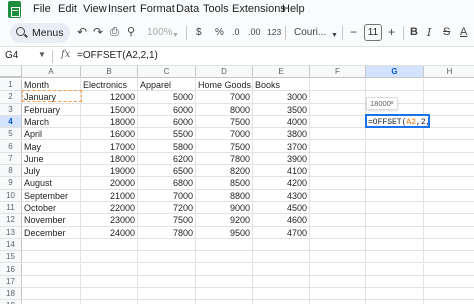 This screenshot has width=474, height=304. I want to click on column-header-e: E, so click(281, 72).